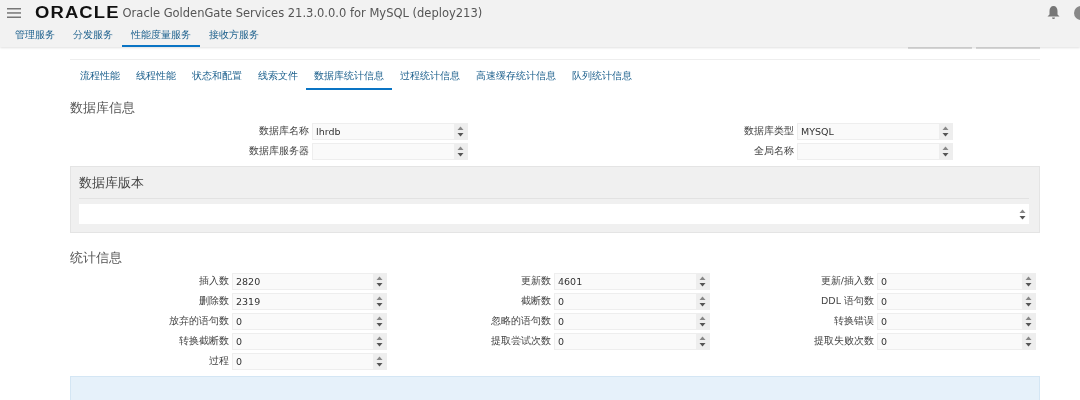  What do you see at coordinates (430, 78) in the screenshot?
I see `sub-tab: 过程统计信息` at bounding box center [430, 78].